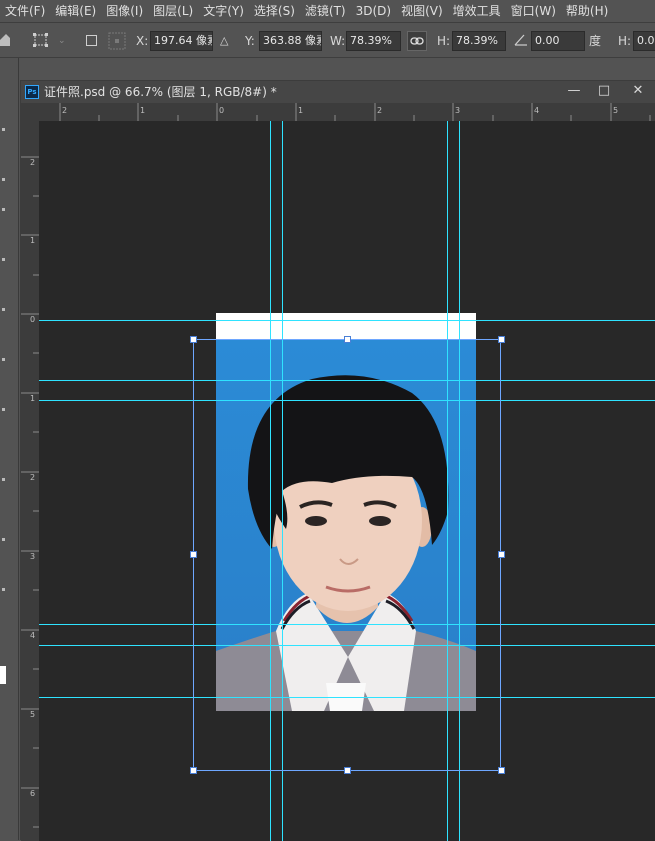 The height and width of the screenshot is (841, 655). What do you see at coordinates (223, 11) in the screenshot?
I see `menu-type: 文字(Y)` at bounding box center [223, 11].